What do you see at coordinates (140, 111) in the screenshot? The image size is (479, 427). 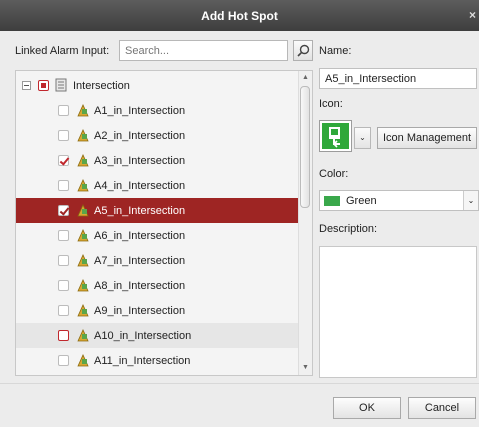 I see `tree-item-label: A1_in_Intersection` at bounding box center [140, 111].